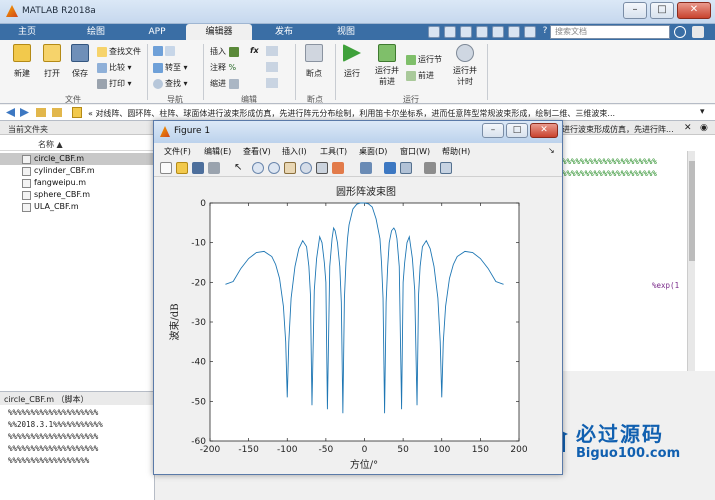 The height and width of the screenshot is (500, 715). What do you see at coordinates (170, 67) in the screenshot?
I see `goto-button: 转至 ▾` at bounding box center [170, 67].